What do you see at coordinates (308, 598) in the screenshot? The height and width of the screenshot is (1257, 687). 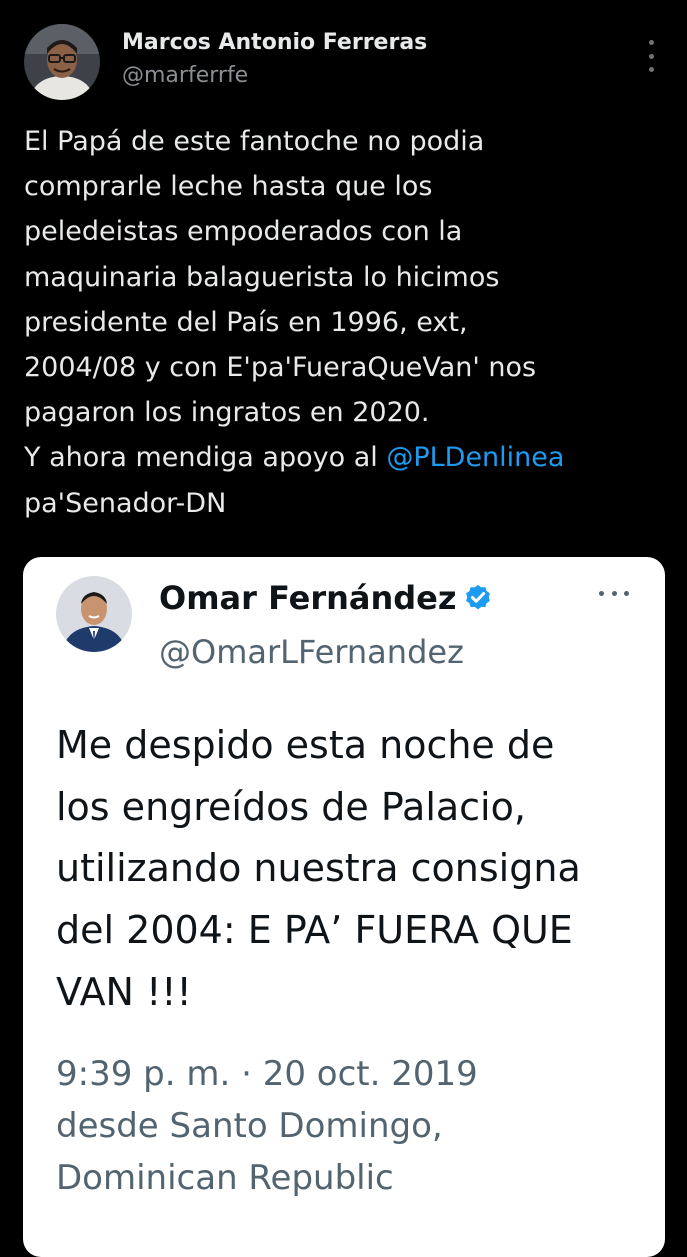 I see `quoted-author-name: Omar Fernández` at bounding box center [308, 598].